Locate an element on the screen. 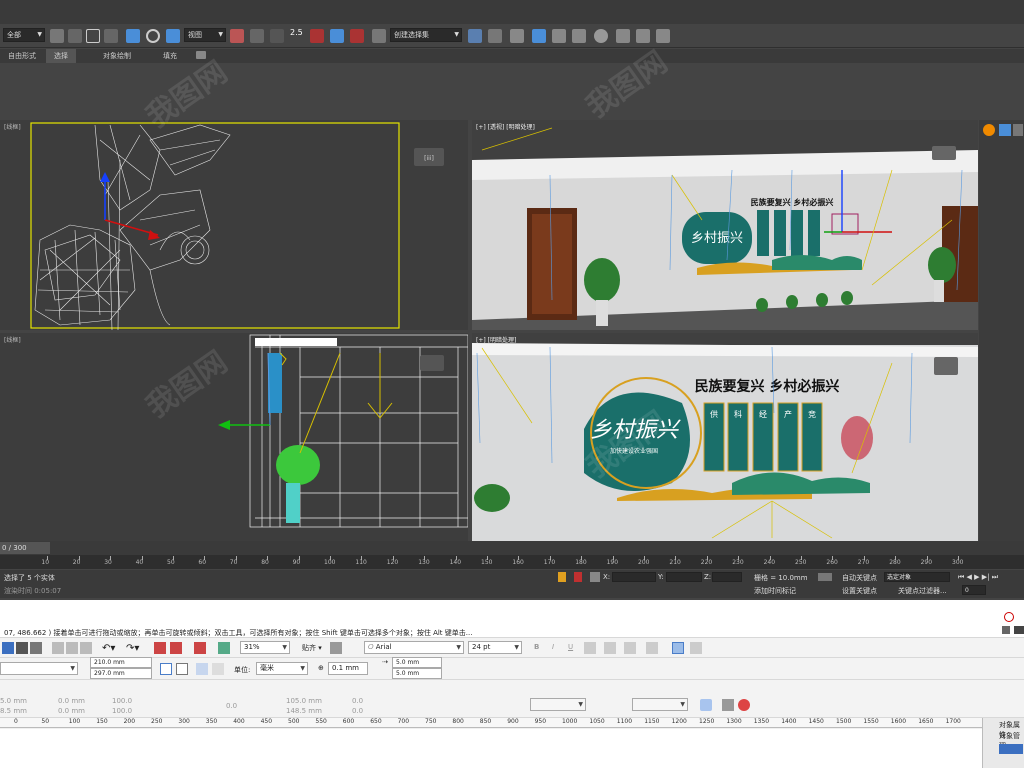  scene-explorer-icon is located at coordinates (539, 36).